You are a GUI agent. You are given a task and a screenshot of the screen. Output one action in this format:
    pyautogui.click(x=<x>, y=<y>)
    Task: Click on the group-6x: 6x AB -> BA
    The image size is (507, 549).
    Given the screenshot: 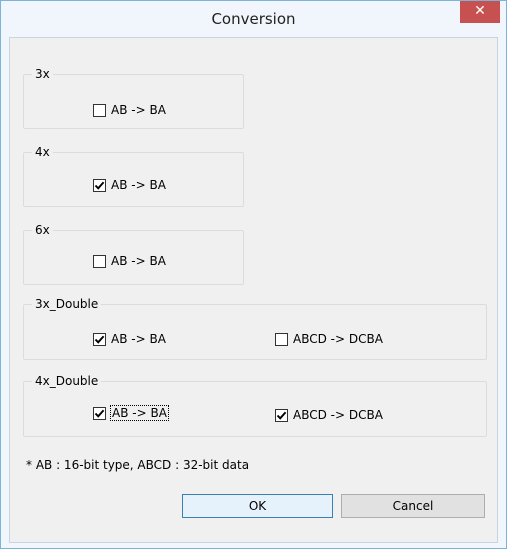 What is the action you would take?
    pyautogui.click(x=133, y=253)
    